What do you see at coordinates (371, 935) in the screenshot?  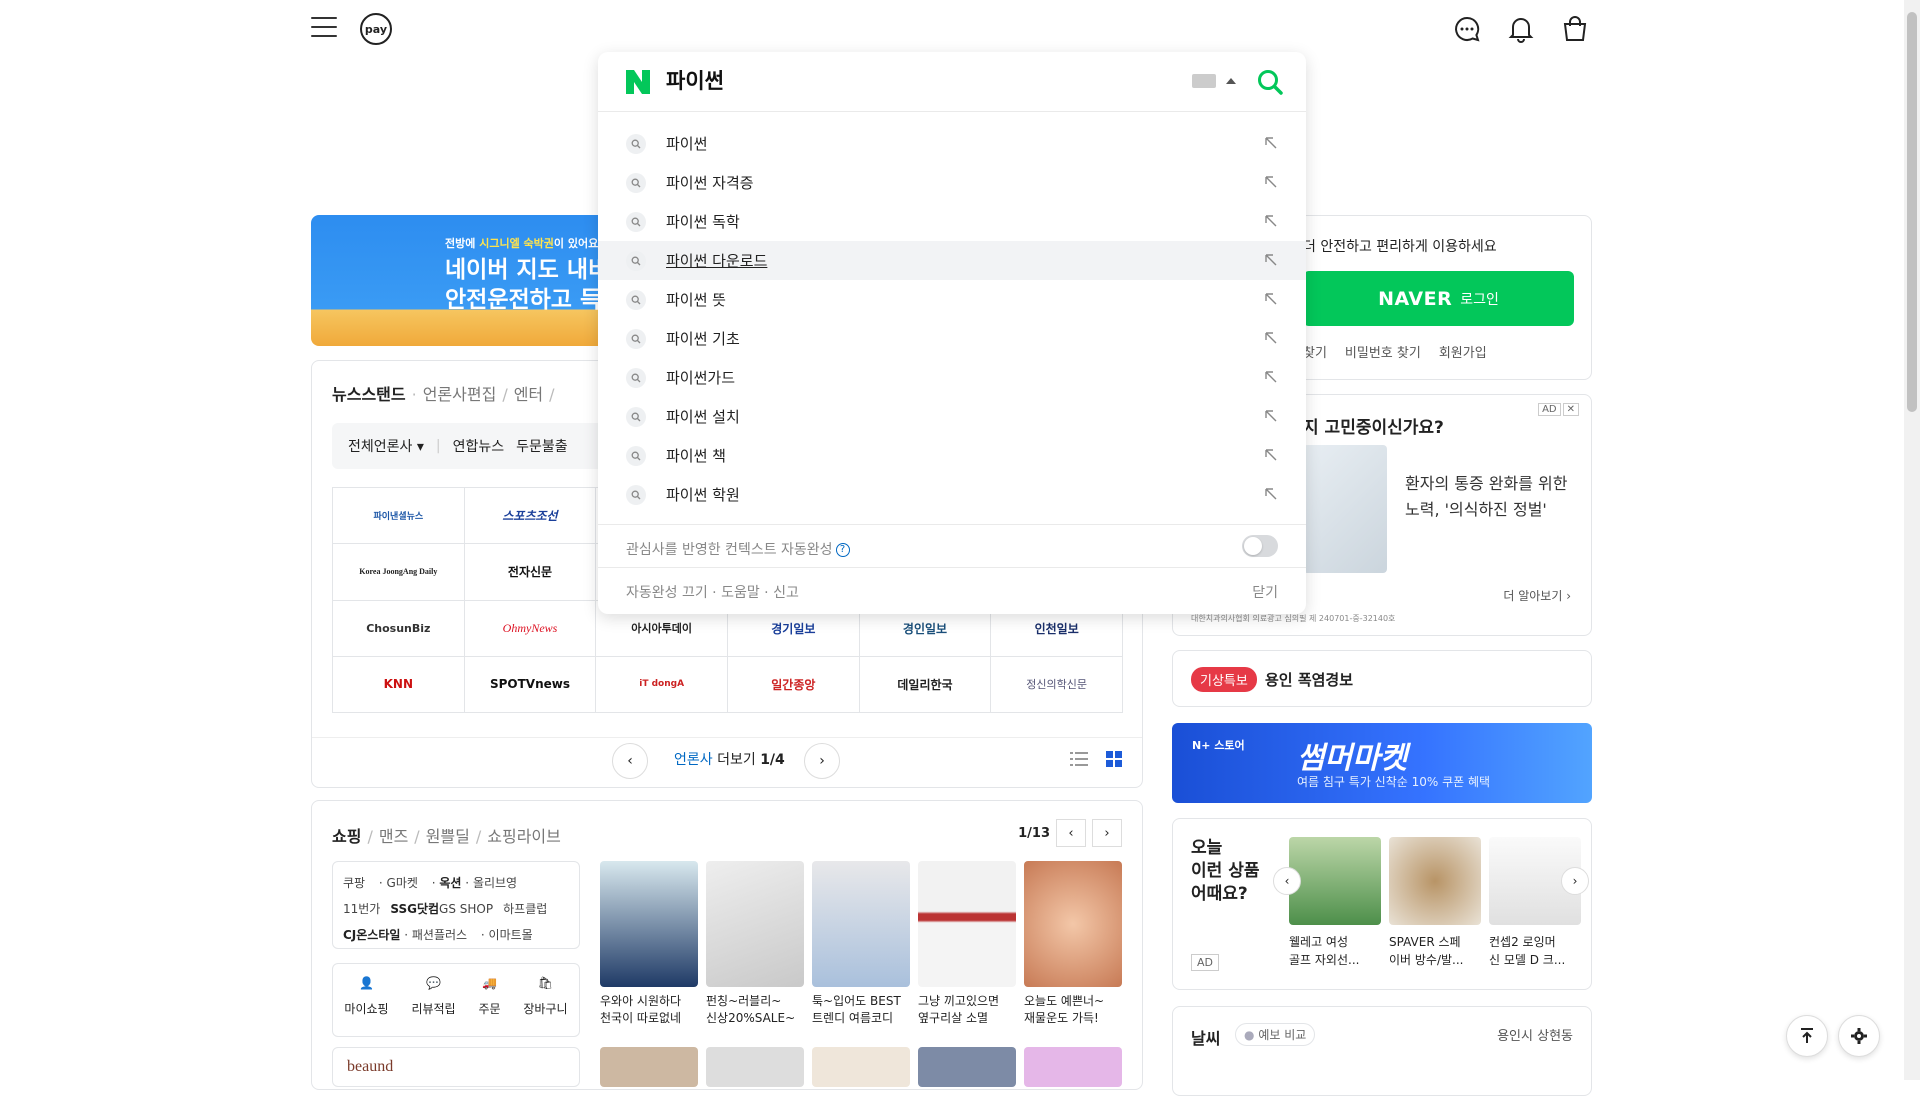 I see `mall-link: CJ온스타일` at bounding box center [371, 935].